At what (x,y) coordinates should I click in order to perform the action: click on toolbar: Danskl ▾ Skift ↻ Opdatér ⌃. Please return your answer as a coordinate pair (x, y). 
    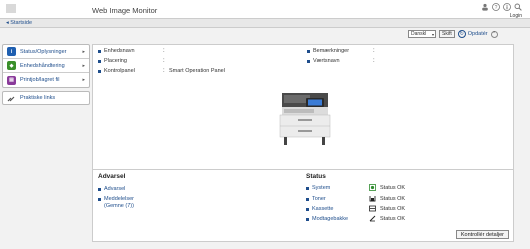
    Looking at the image, I should click on (453, 34).